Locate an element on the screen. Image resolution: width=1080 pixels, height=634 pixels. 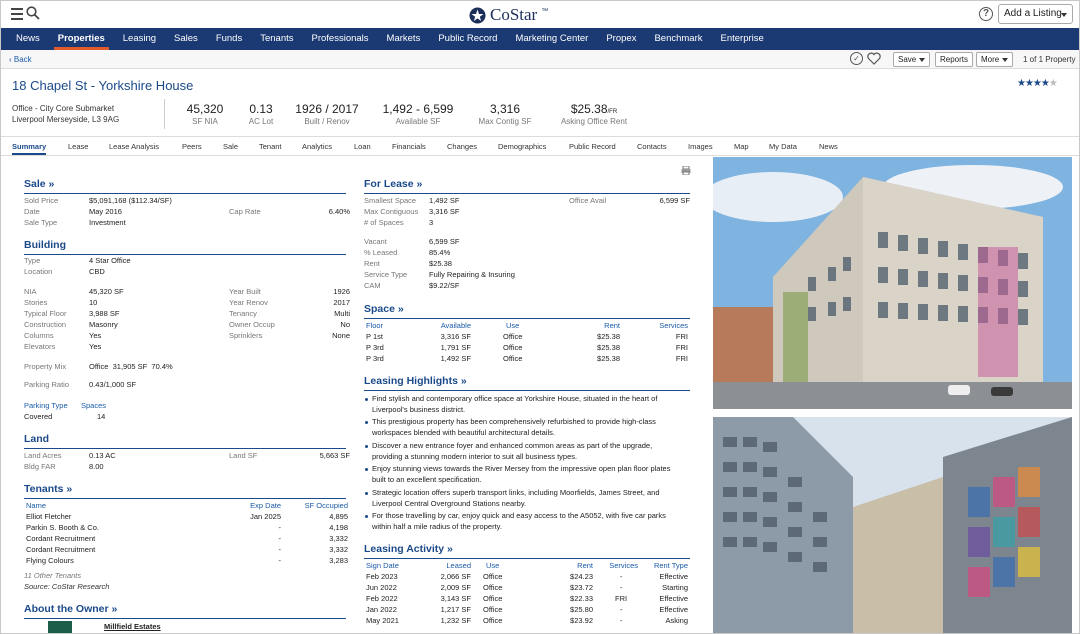
land-sf-label: Land SF is located at coordinates (243, 455).